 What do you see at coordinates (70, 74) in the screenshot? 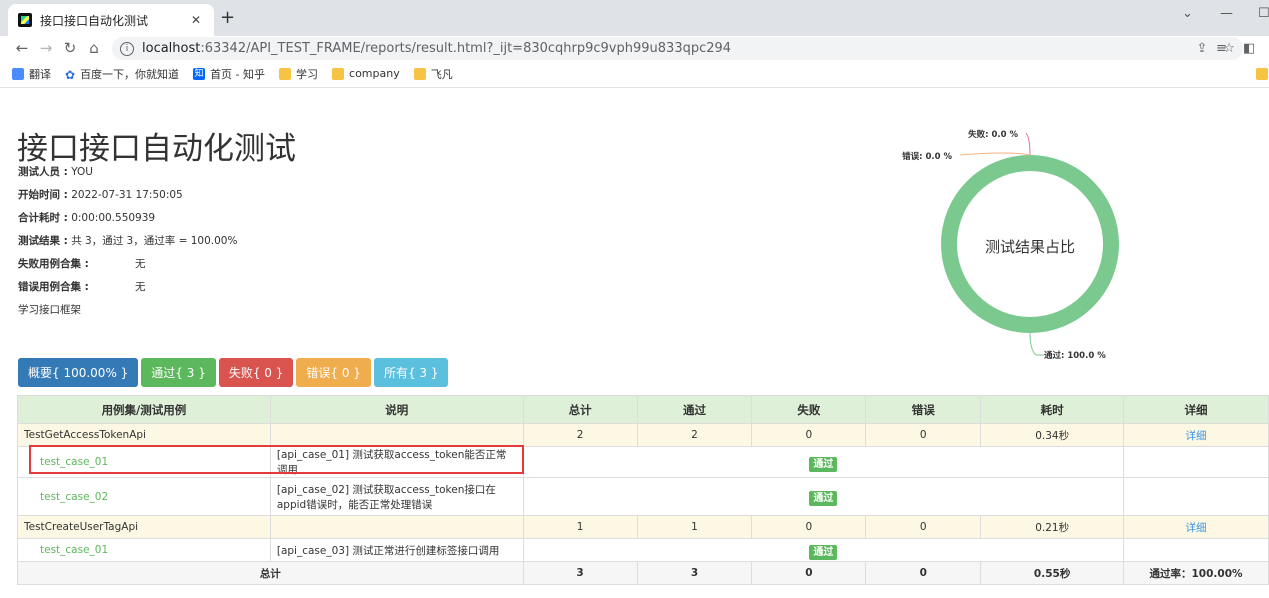
I see `baidu-paw-icon: ✿` at bounding box center [70, 74].